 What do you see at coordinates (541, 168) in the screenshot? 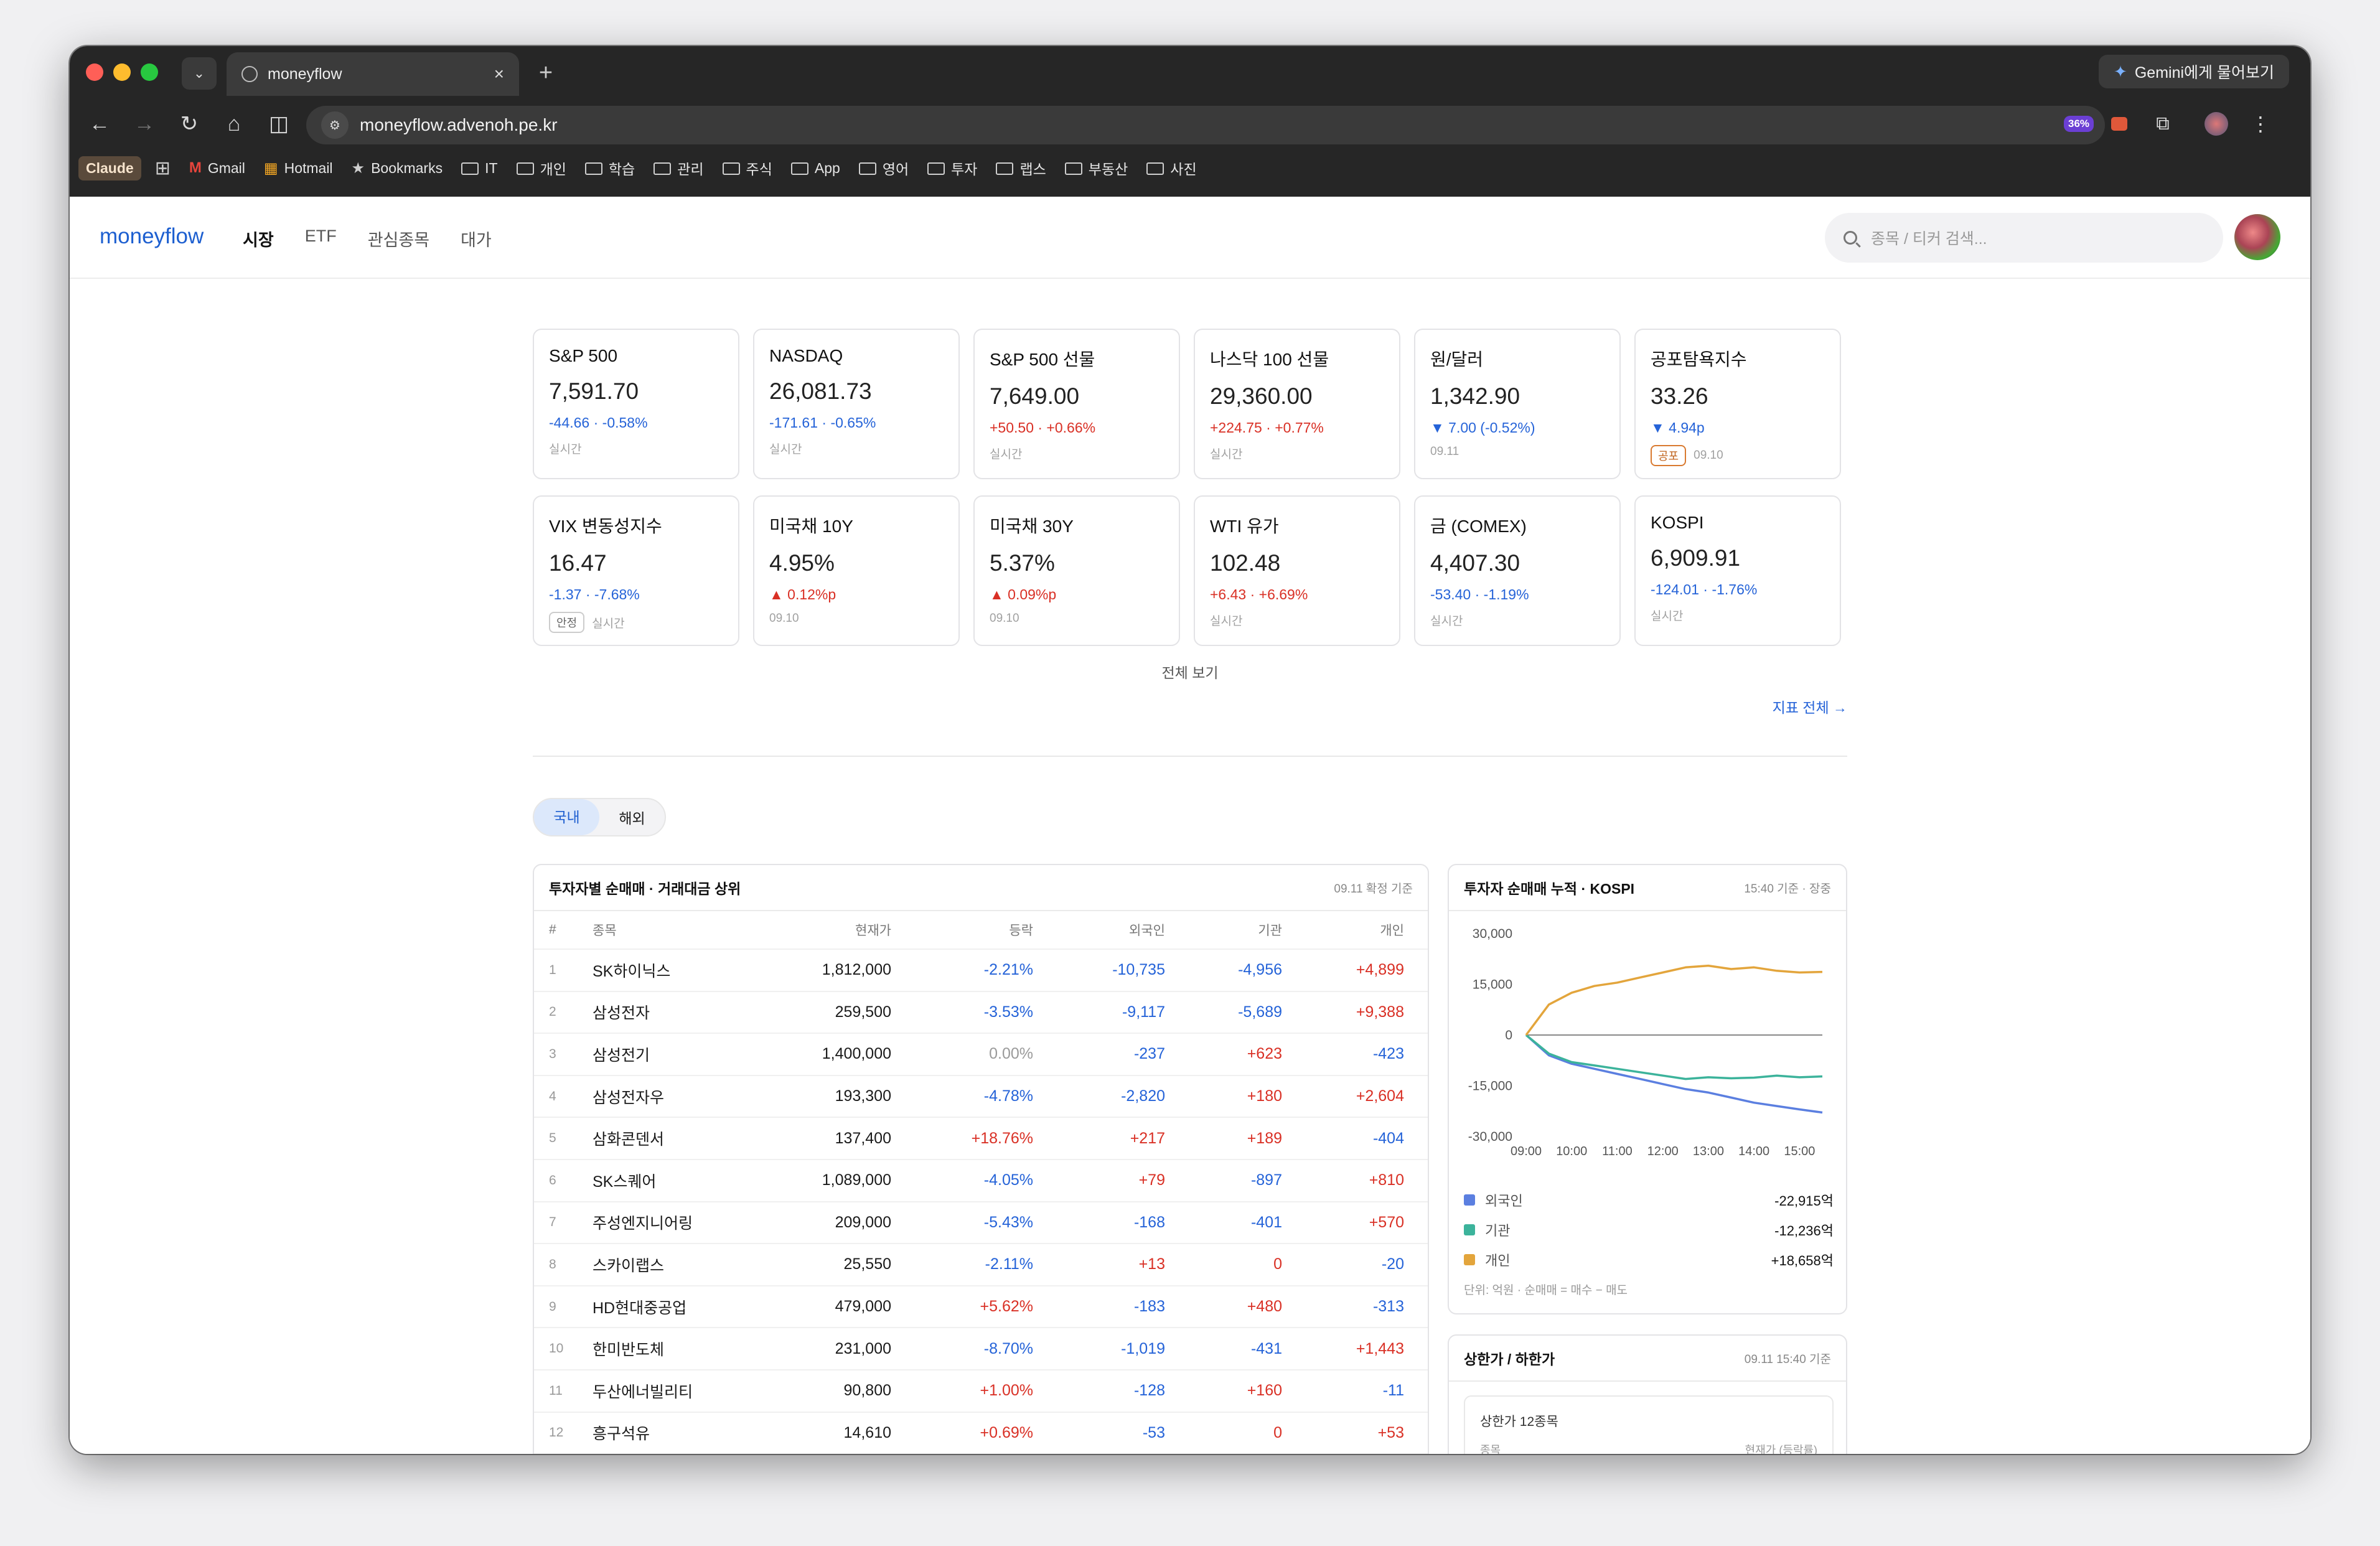
I see `bookmark-개인: 개인` at bounding box center [541, 168].